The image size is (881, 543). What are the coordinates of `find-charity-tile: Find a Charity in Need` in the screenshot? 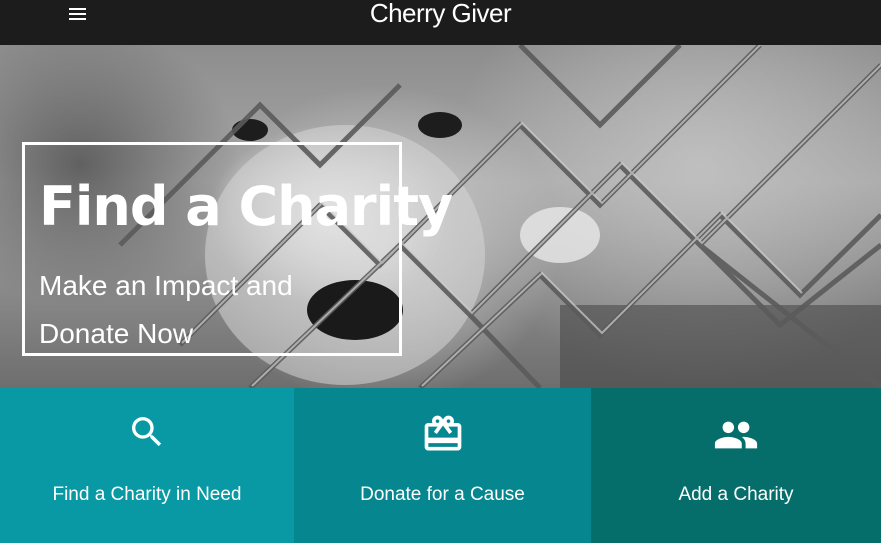 It's located at (147, 465).